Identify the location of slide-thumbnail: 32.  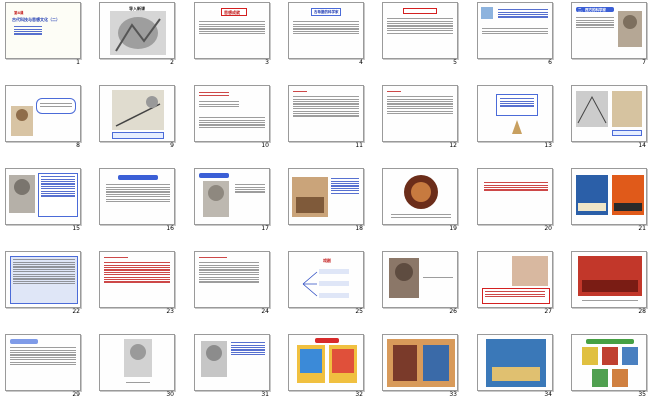
(324, 365).